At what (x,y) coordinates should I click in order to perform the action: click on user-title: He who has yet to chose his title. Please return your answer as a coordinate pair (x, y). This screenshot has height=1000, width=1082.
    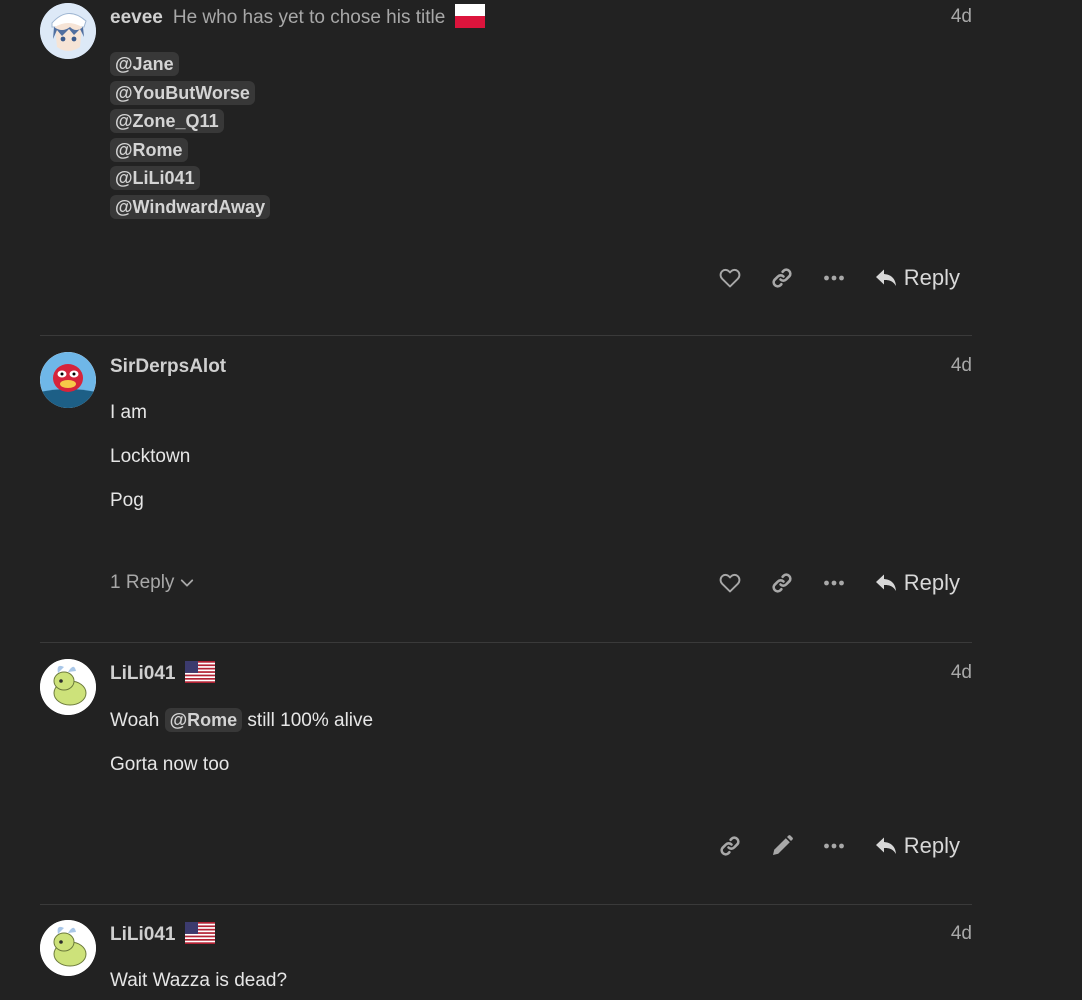
    Looking at the image, I should click on (309, 17).